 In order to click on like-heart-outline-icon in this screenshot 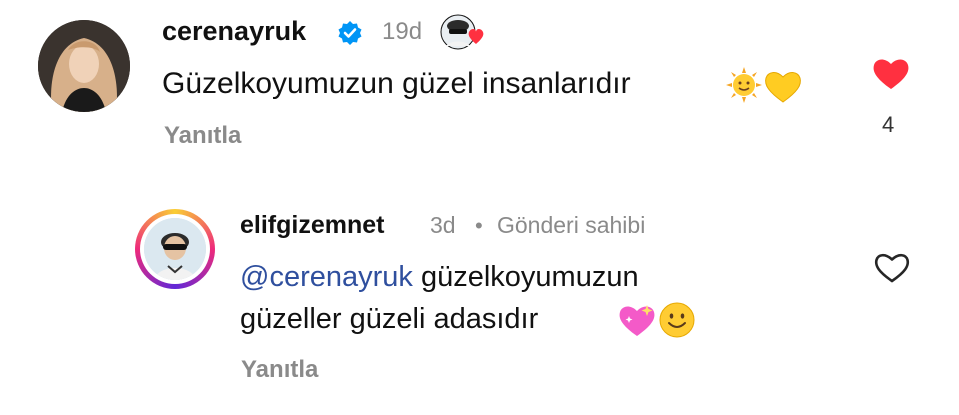, I will do `click(892, 267)`.